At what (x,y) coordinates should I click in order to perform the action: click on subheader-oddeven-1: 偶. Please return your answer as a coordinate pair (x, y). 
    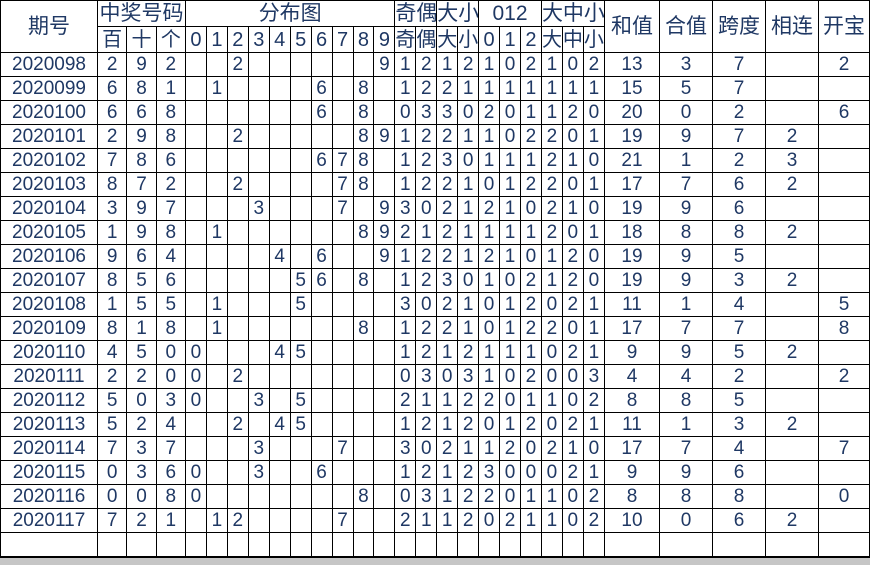
    Looking at the image, I should click on (426, 39).